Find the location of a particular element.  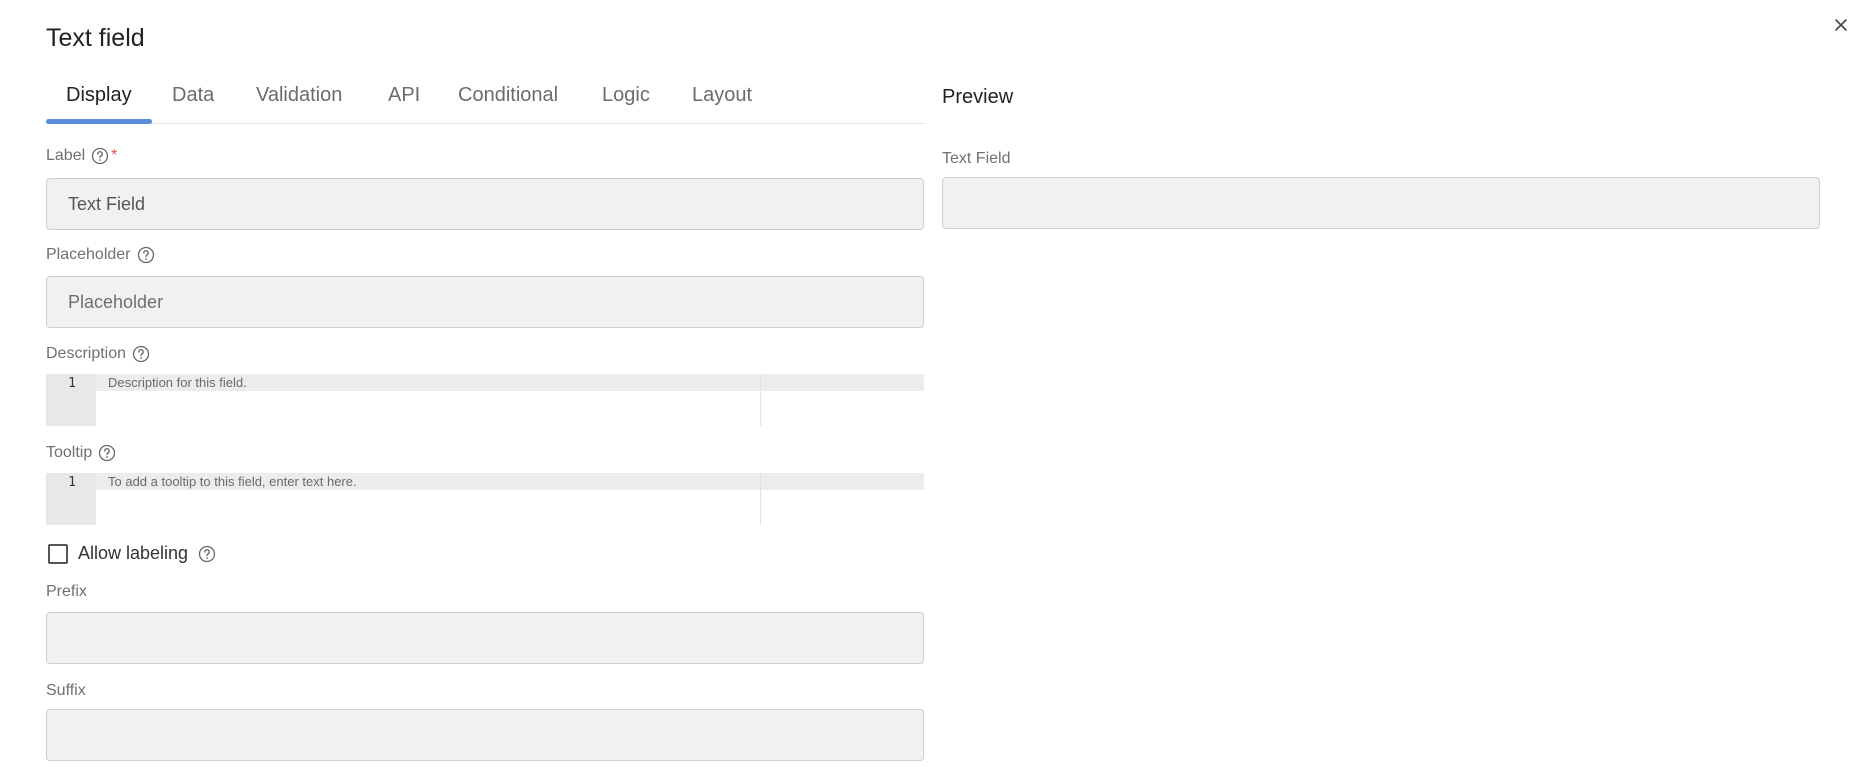

required-mark: * is located at coordinates (114, 155).